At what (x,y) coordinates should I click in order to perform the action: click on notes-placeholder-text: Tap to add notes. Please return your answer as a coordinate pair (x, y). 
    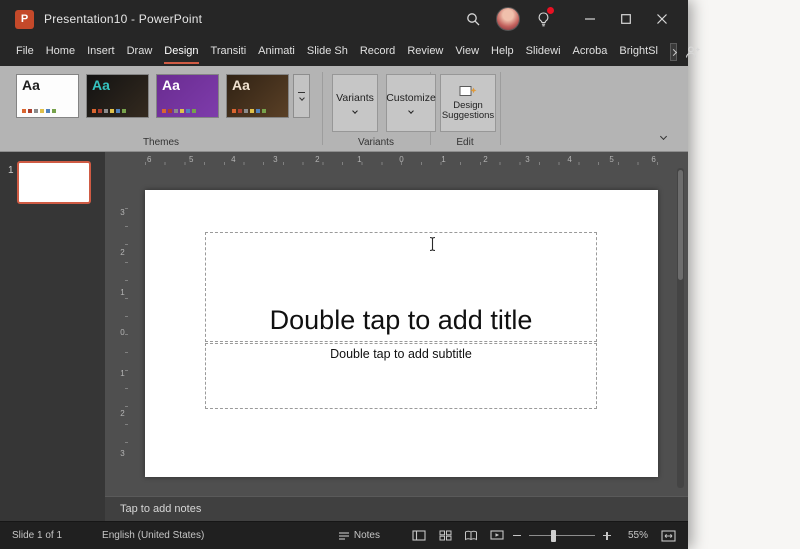
    Looking at the image, I should click on (161, 509).